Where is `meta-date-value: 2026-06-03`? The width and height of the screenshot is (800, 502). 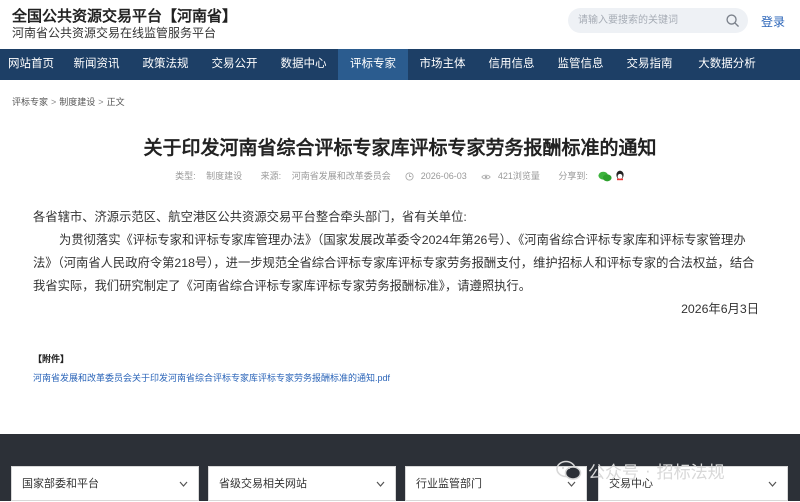 meta-date-value: 2026-06-03 is located at coordinates (443, 176).